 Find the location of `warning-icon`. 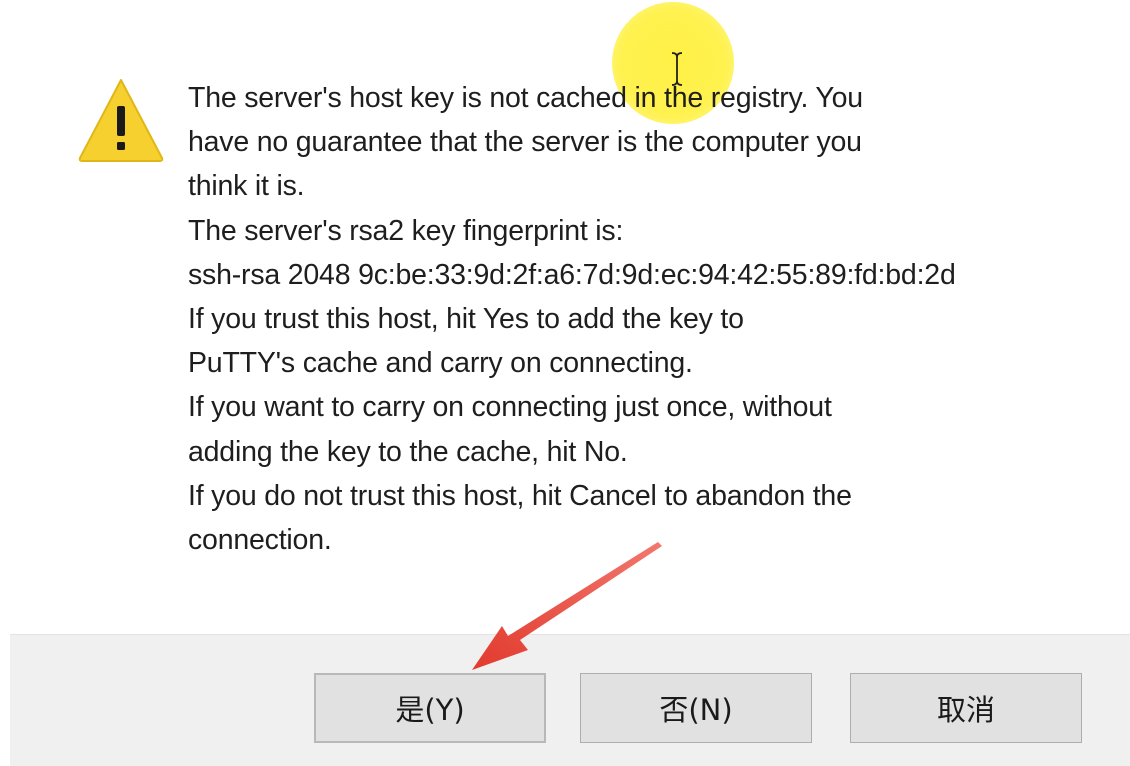

warning-icon is located at coordinates (121, 120).